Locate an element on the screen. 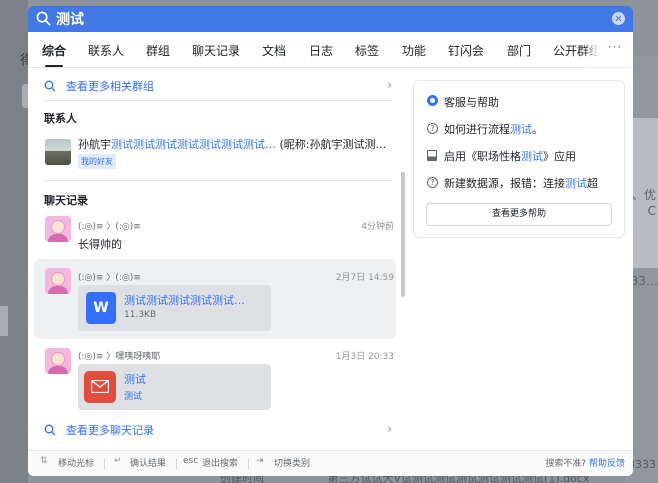  help-item-prefix: 新建数据源，报错：连接 is located at coordinates (504, 183).